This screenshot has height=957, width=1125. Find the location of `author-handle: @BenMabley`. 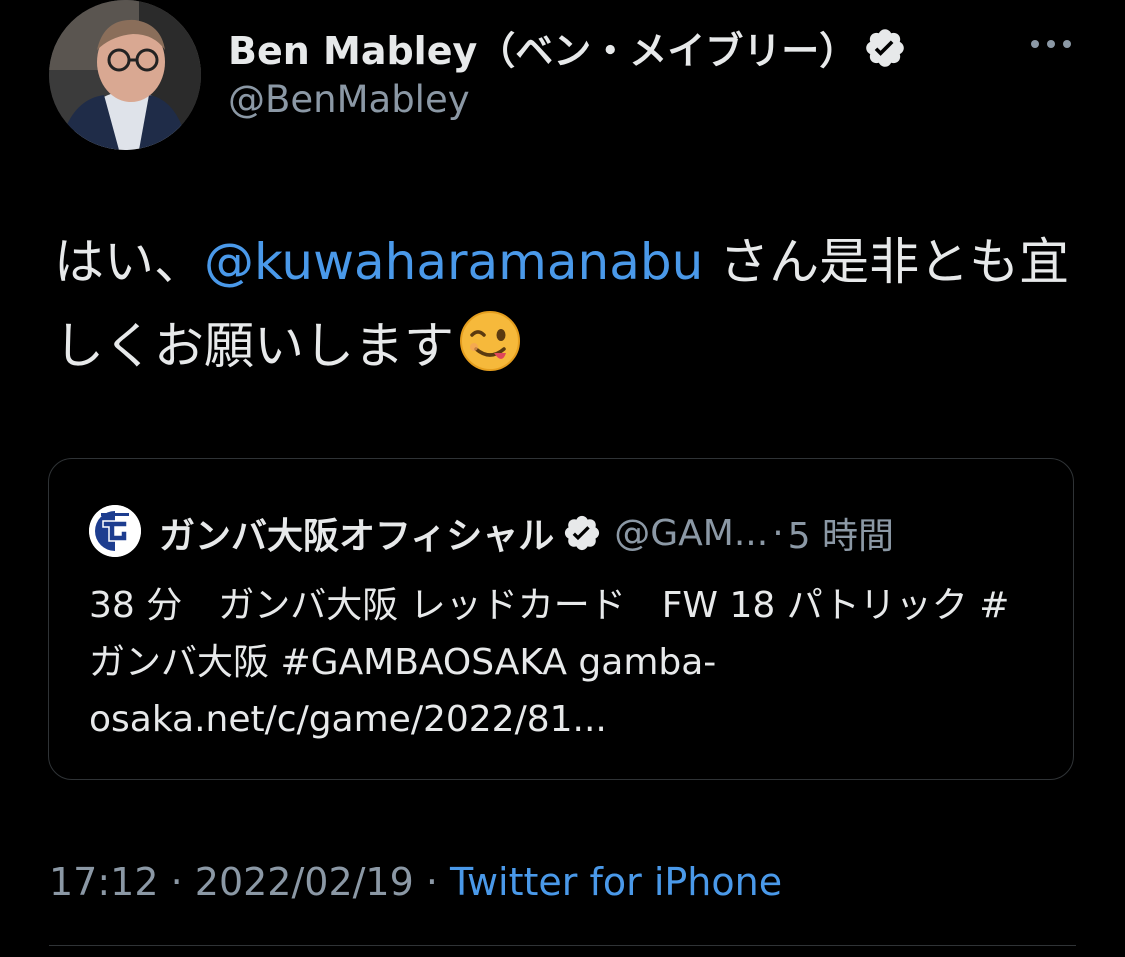

author-handle: @BenMabley is located at coordinates (349, 99).